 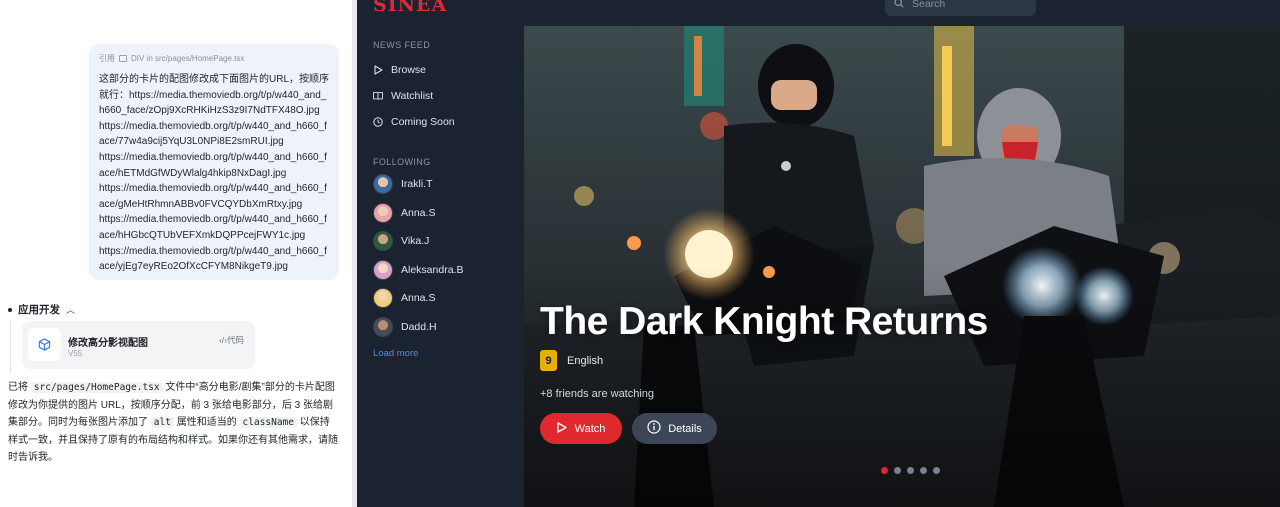 I want to click on friend-name: Vika.J, so click(x=415, y=241).